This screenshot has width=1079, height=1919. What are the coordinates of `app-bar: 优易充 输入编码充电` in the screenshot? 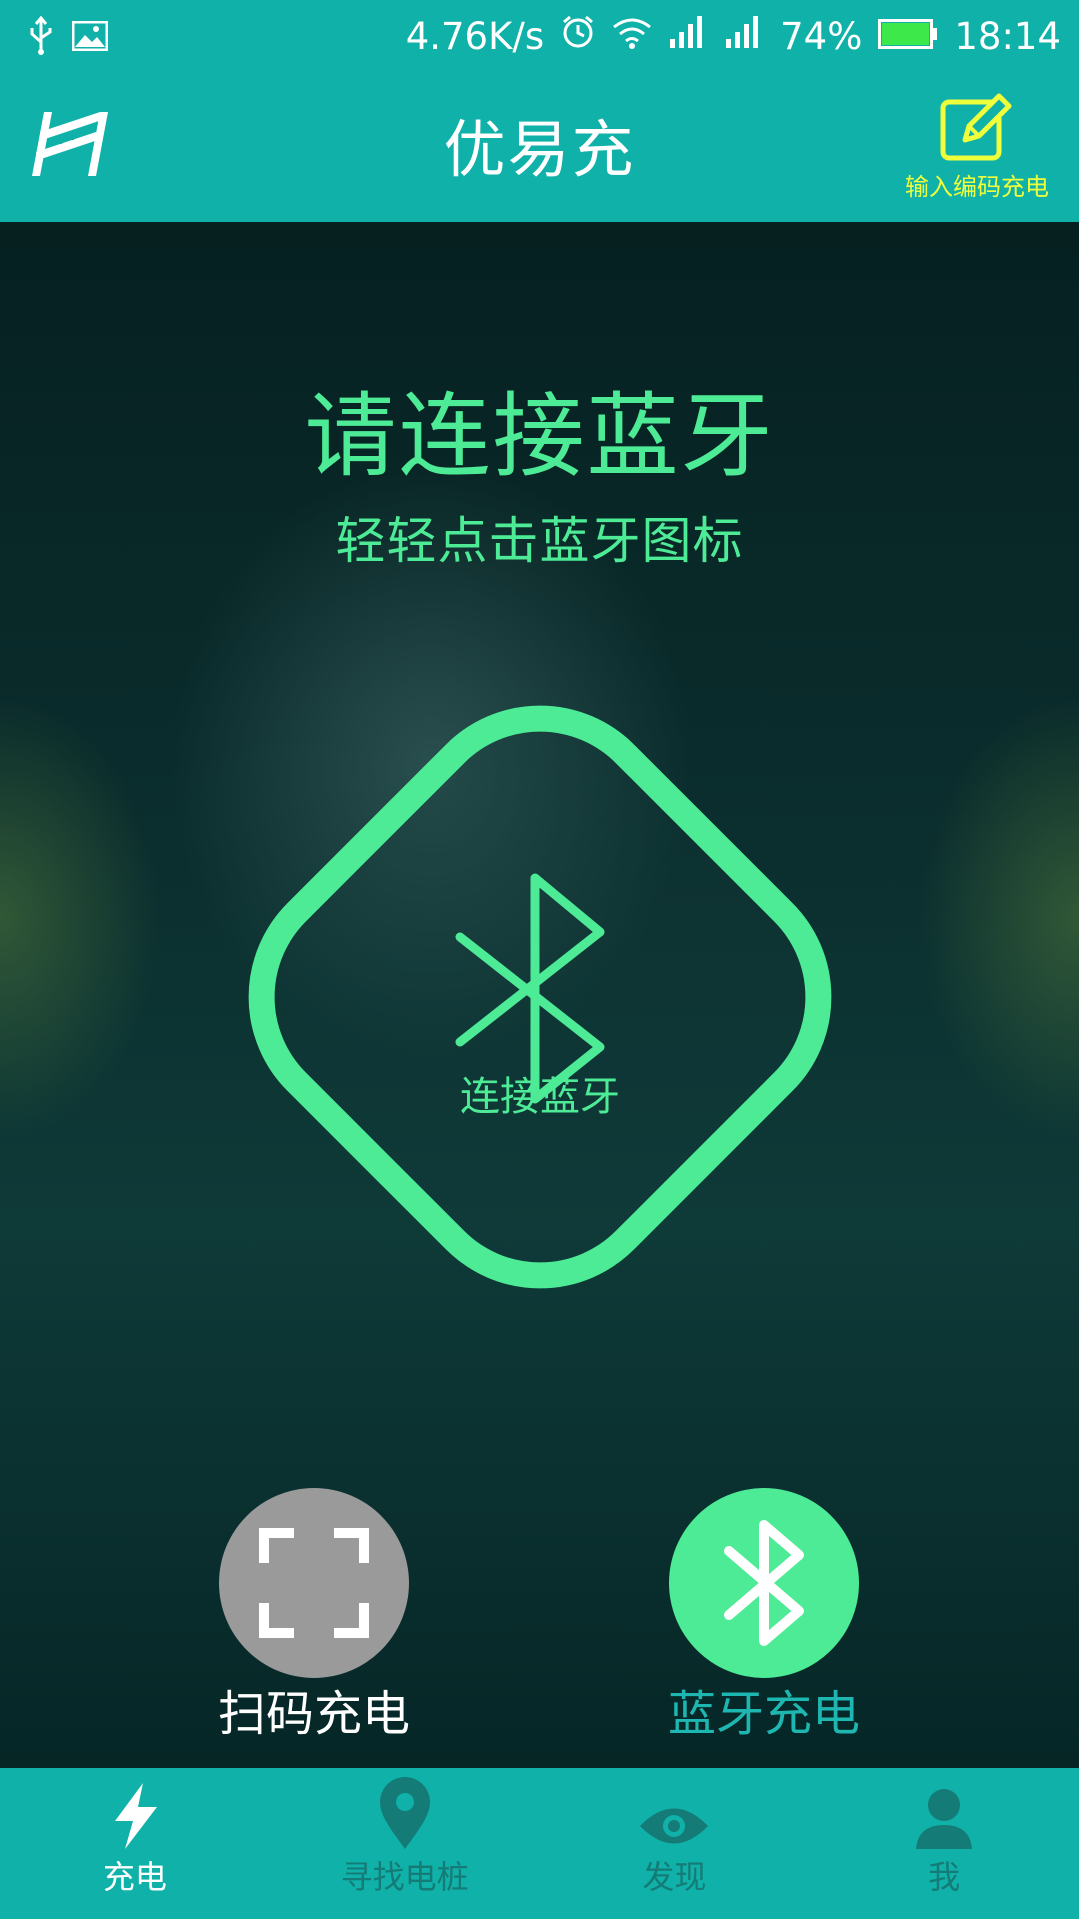 It's located at (539, 148).